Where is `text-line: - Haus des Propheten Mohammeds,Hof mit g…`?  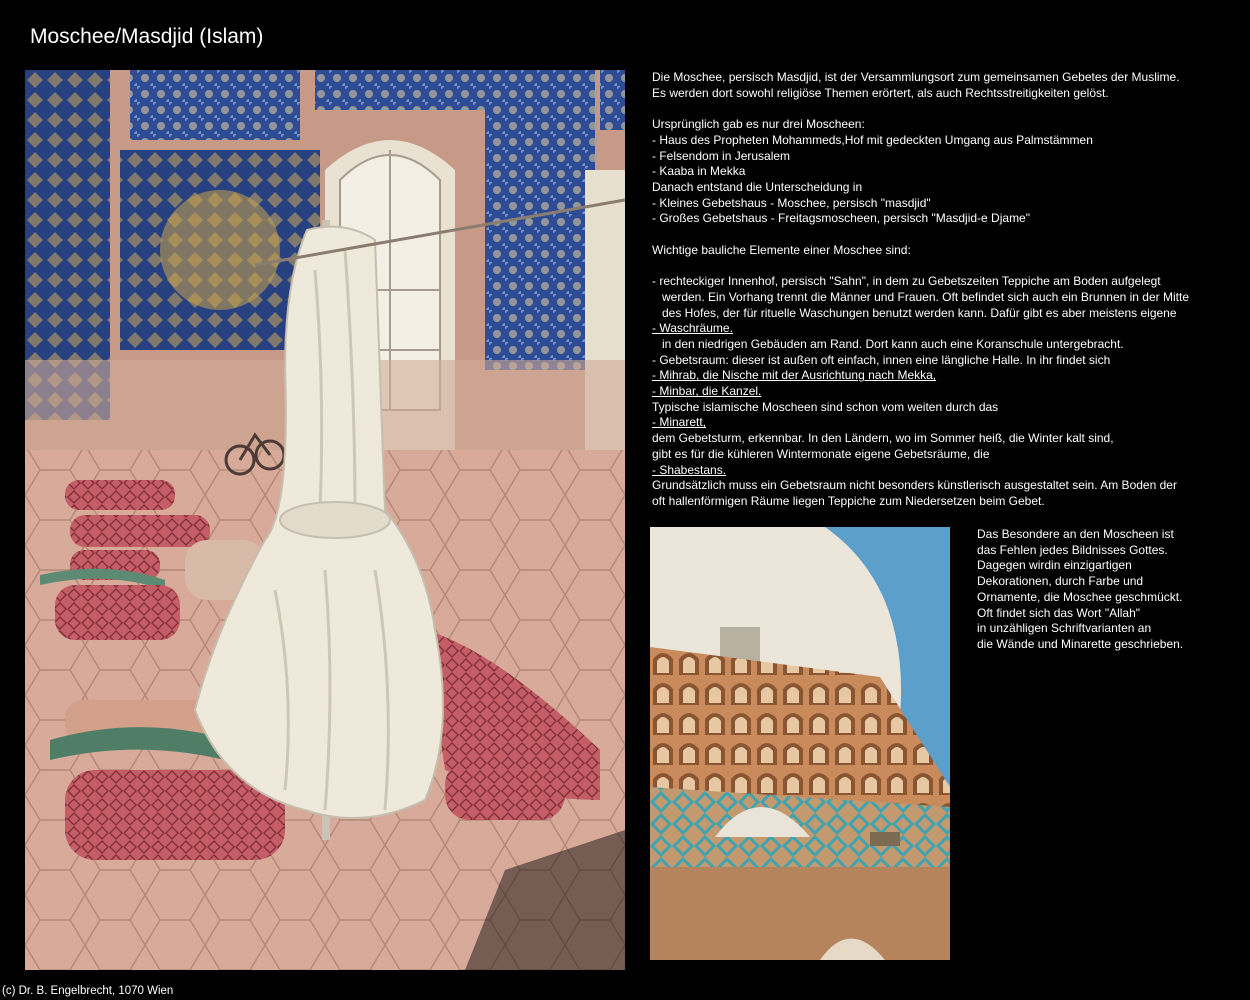 text-line: - Haus des Propheten Mohammeds,Hof mit g… is located at coordinates (872, 139).